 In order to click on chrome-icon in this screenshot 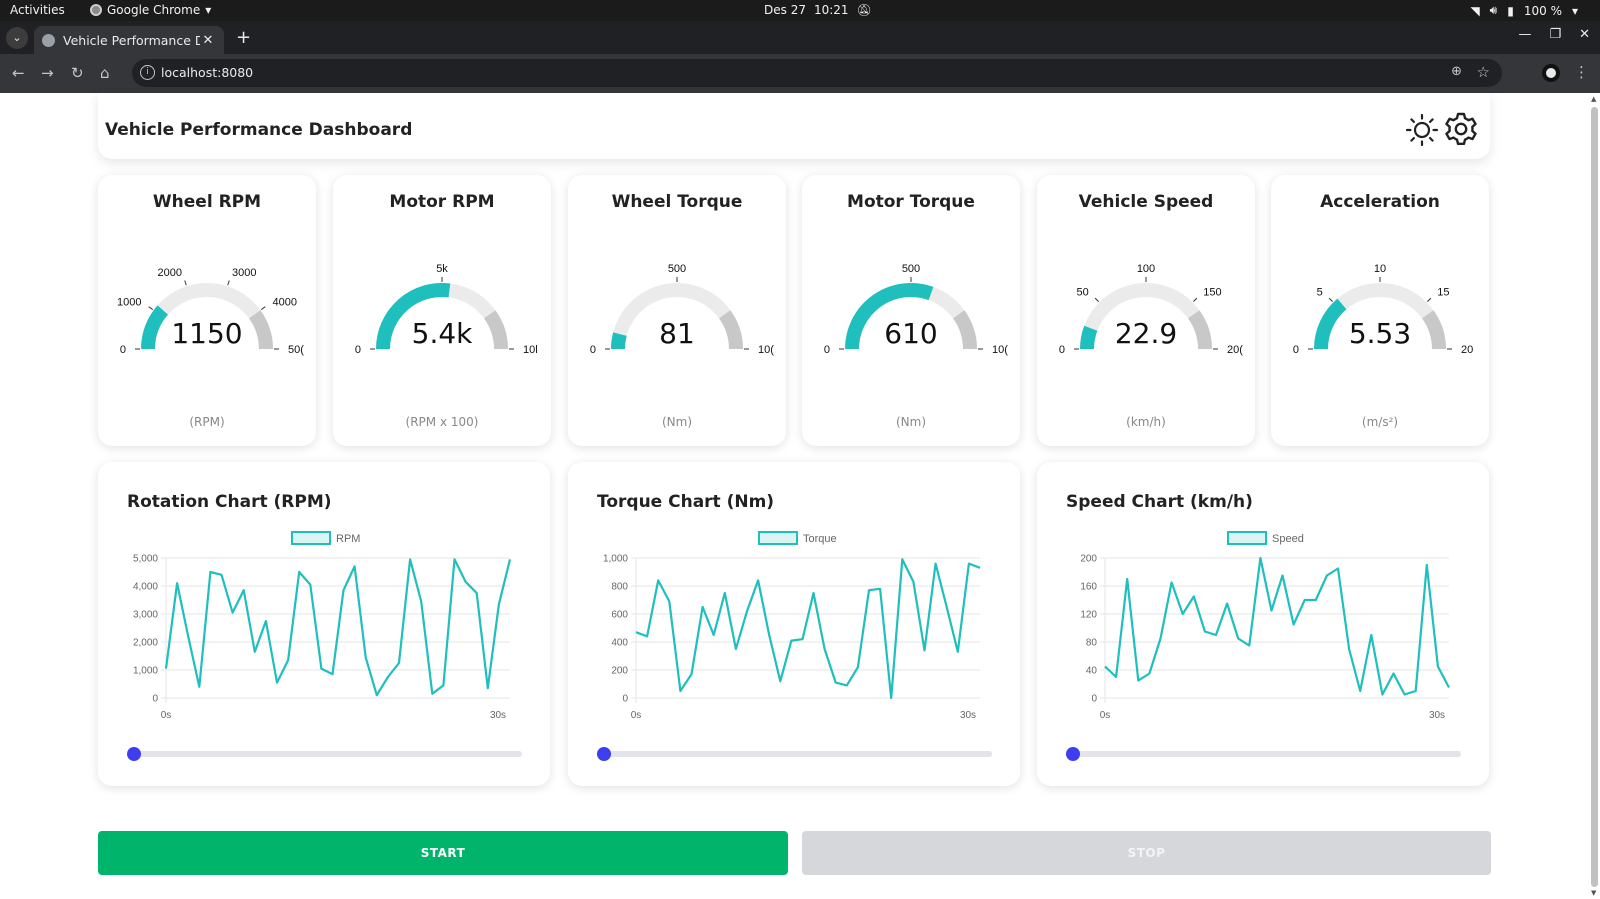, I will do `click(96, 10)`.